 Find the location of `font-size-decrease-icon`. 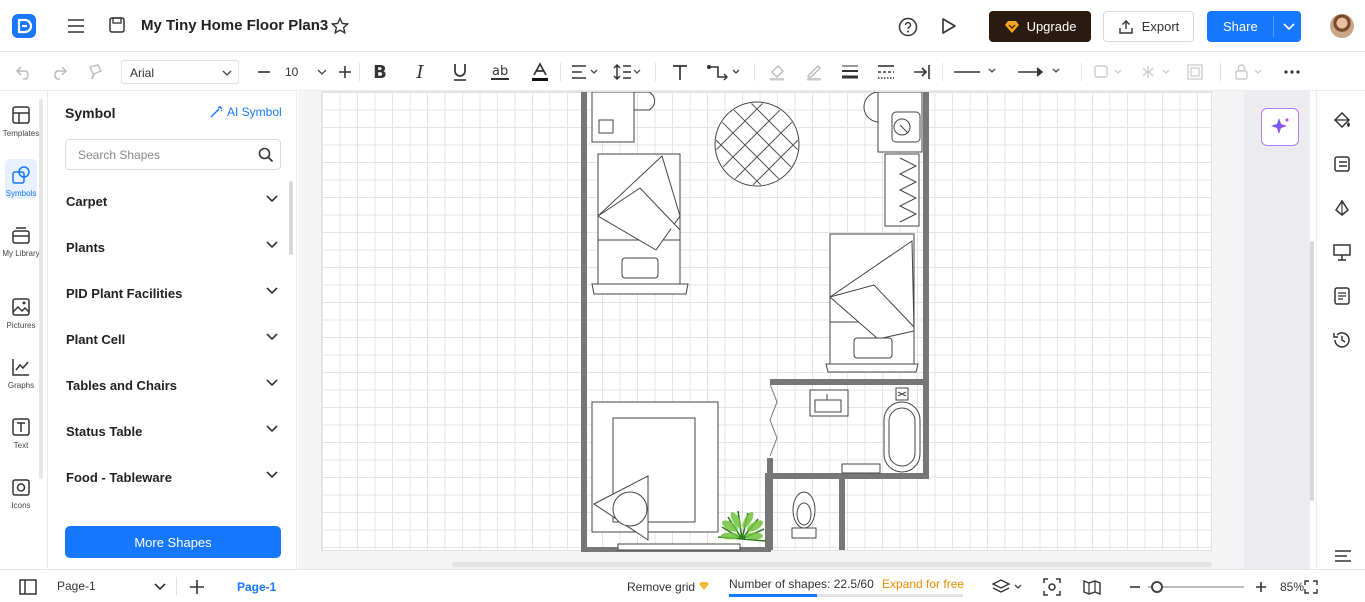

font-size-decrease-icon is located at coordinates (264, 72).